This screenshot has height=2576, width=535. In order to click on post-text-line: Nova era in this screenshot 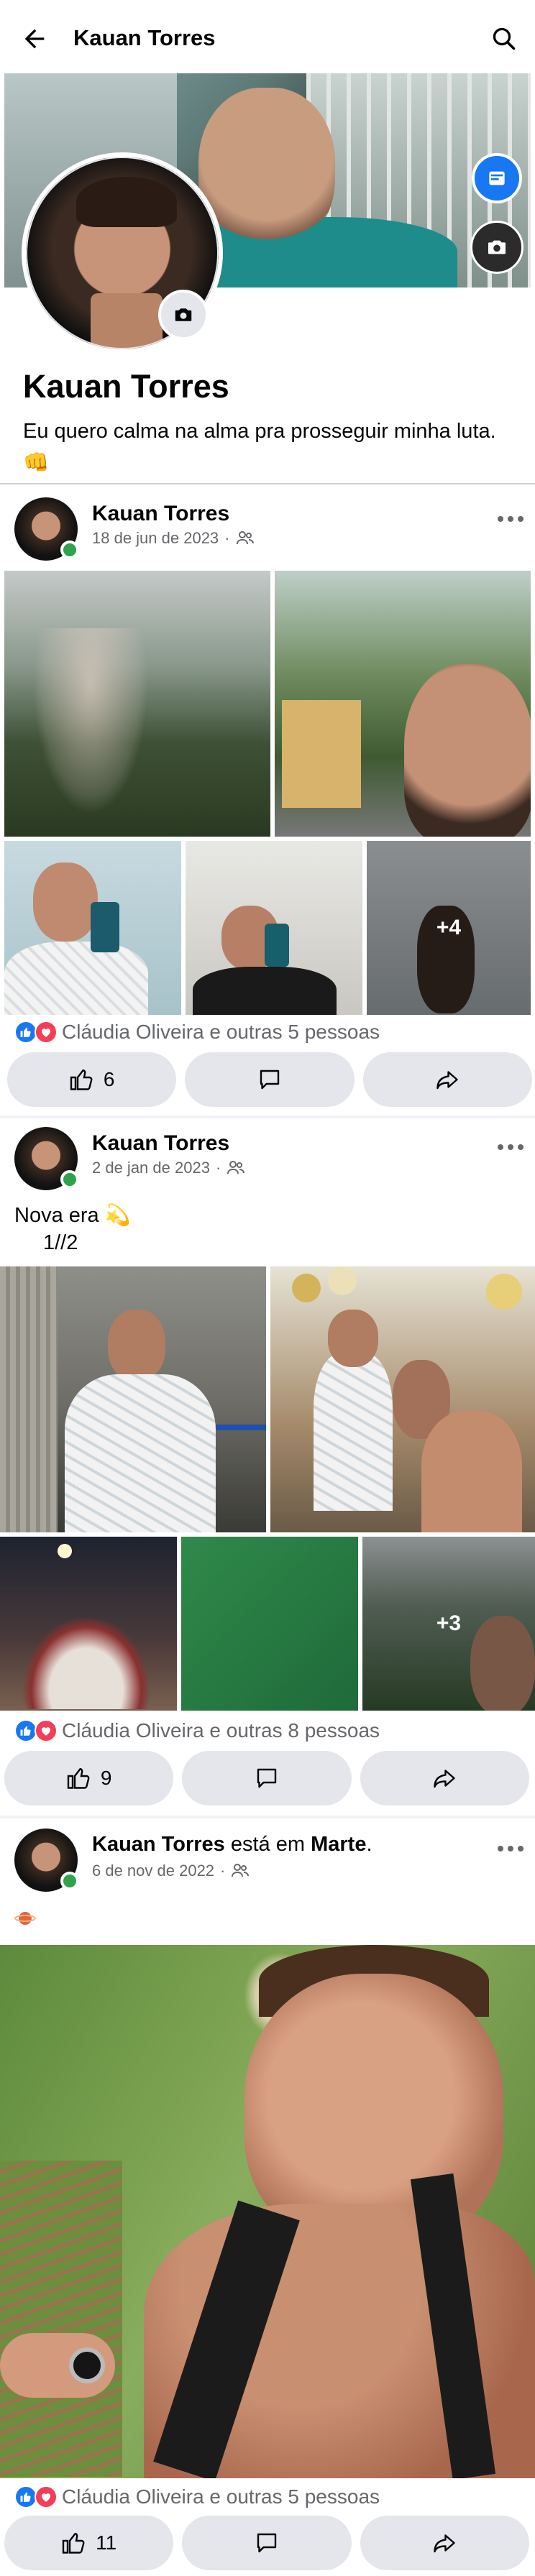, I will do `click(57, 1215)`.